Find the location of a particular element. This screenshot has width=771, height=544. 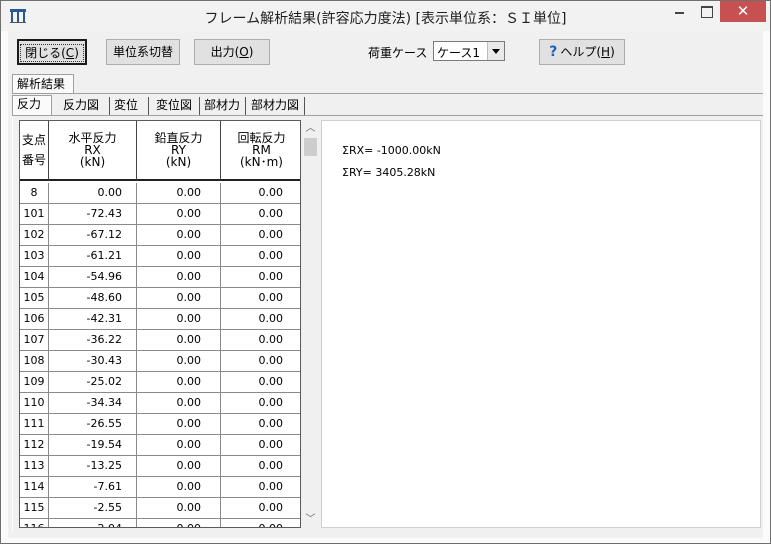

tab-displacement-diagram: 変位図 is located at coordinates (176, 106).